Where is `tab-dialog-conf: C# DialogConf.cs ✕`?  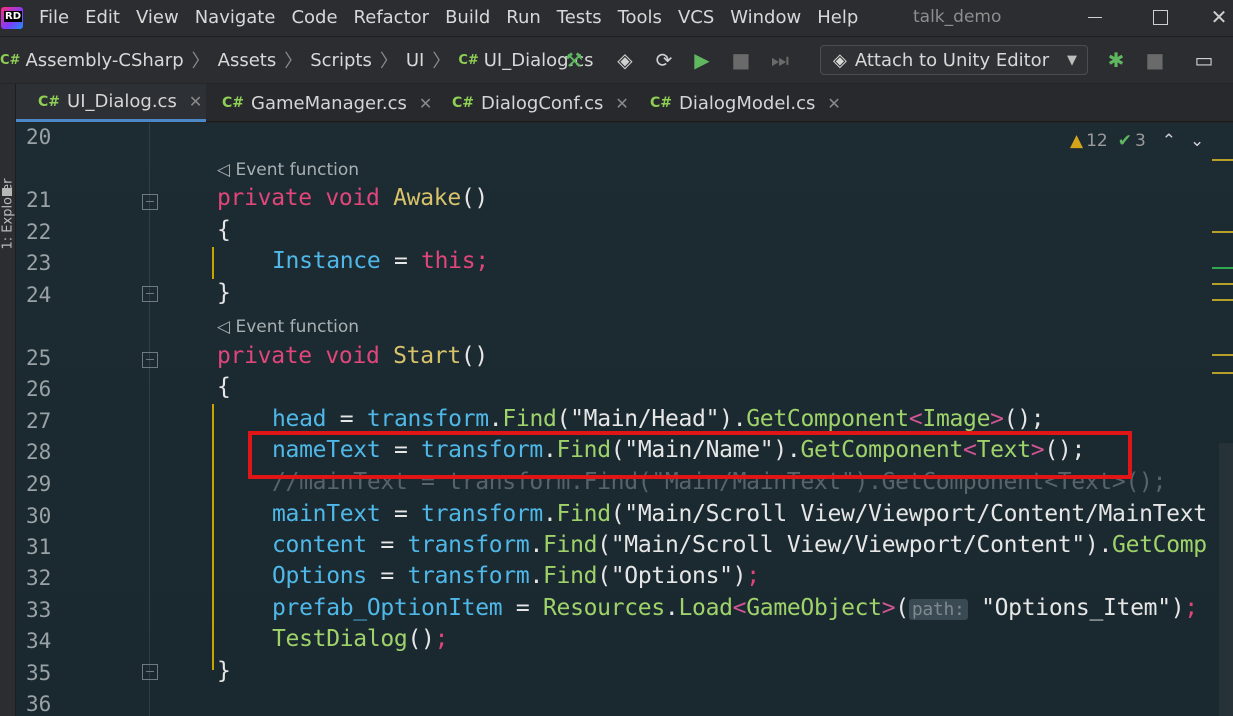 tab-dialog-conf: C# DialogConf.cs ✕ is located at coordinates (540, 103).